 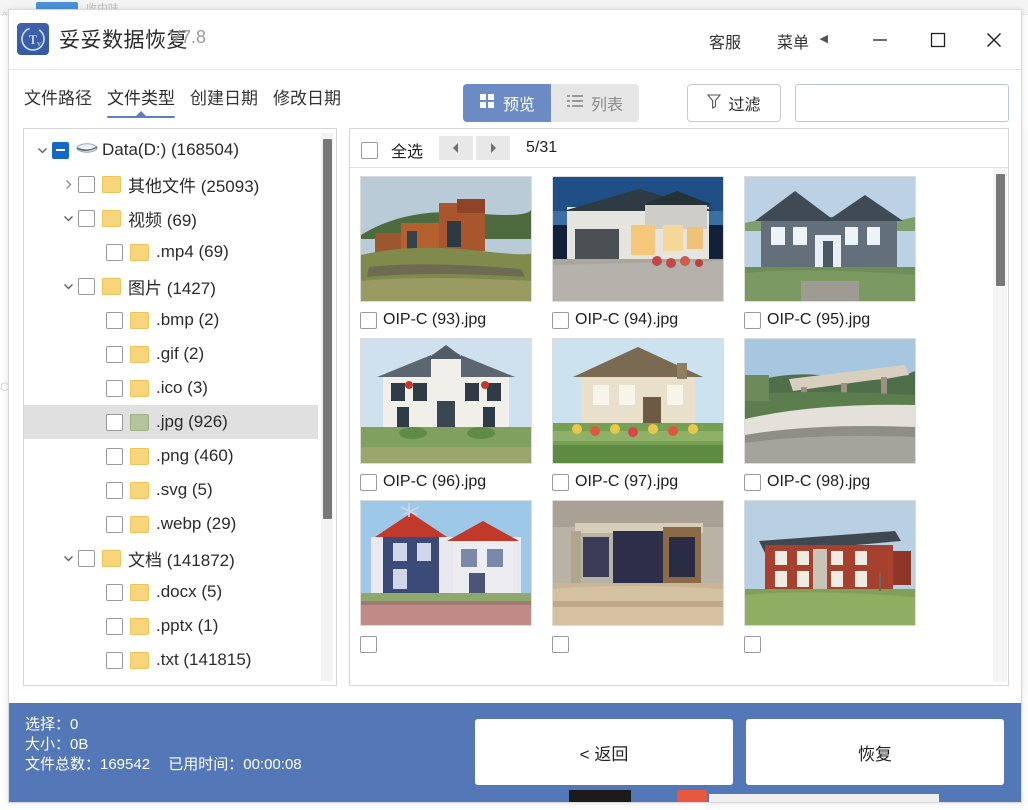 What do you see at coordinates (171, 592) in the screenshot?
I see `tree-item-.docx: .docx (5)` at bounding box center [171, 592].